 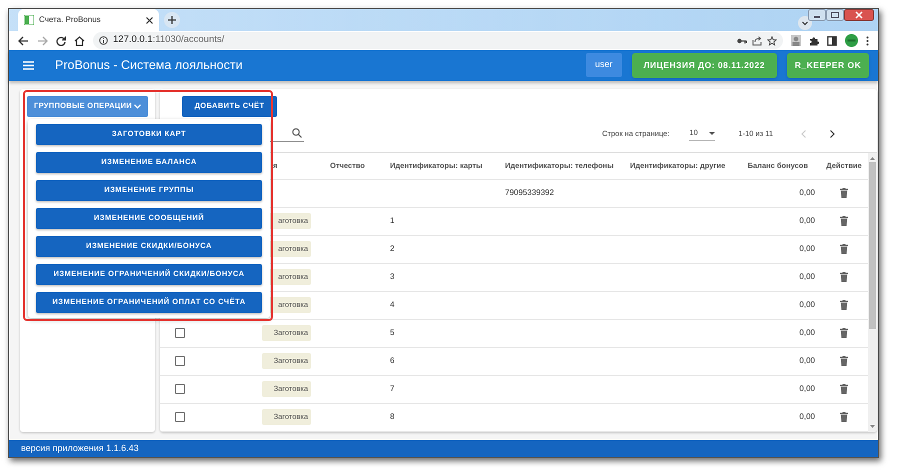 What do you see at coordinates (172, 20) in the screenshot?
I see `new-tab-icon` at bounding box center [172, 20].